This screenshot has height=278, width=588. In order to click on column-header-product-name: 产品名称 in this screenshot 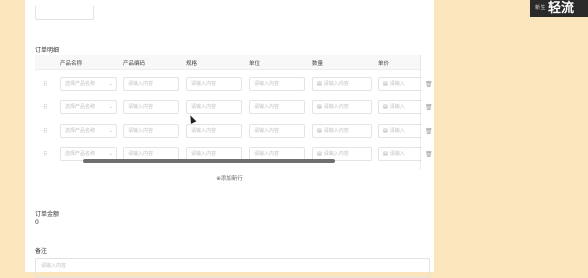, I will do `click(71, 64)`.